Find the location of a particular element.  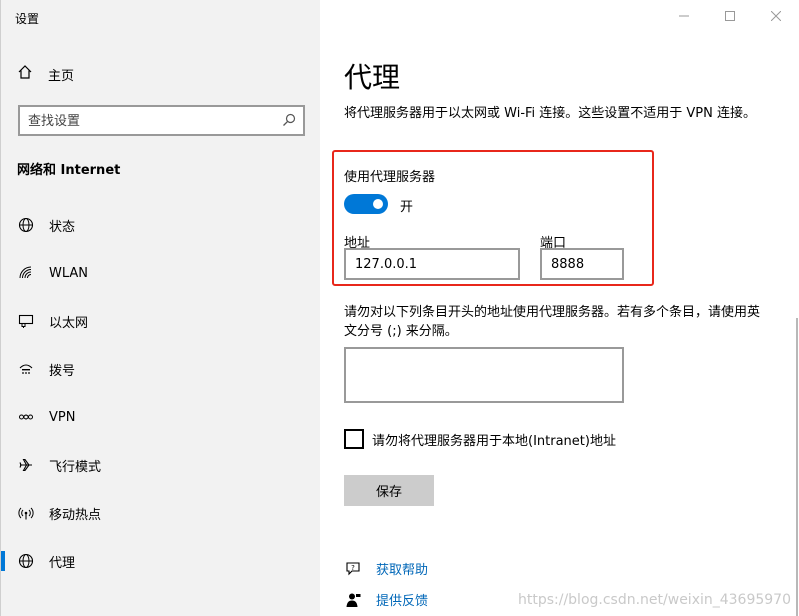

sidebar-item-label: VPN is located at coordinates (62, 417).